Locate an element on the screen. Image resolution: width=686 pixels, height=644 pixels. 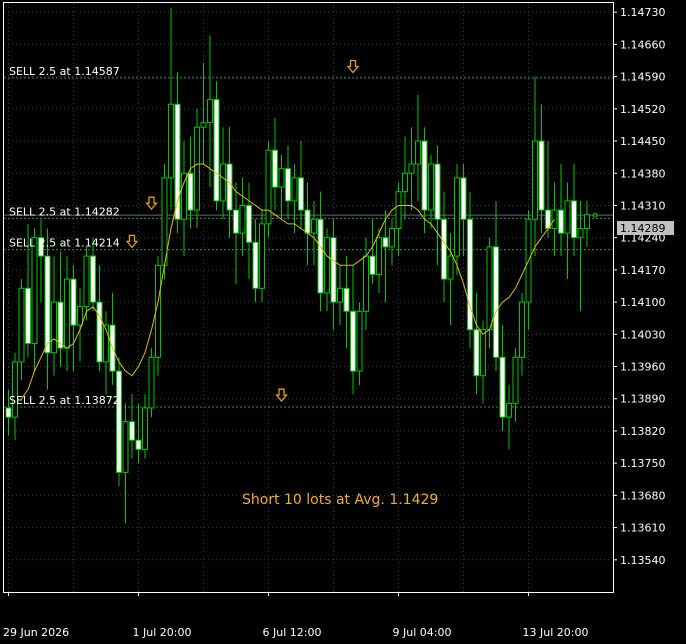
y-tick-label: 1.14100 is located at coordinates (643, 302).